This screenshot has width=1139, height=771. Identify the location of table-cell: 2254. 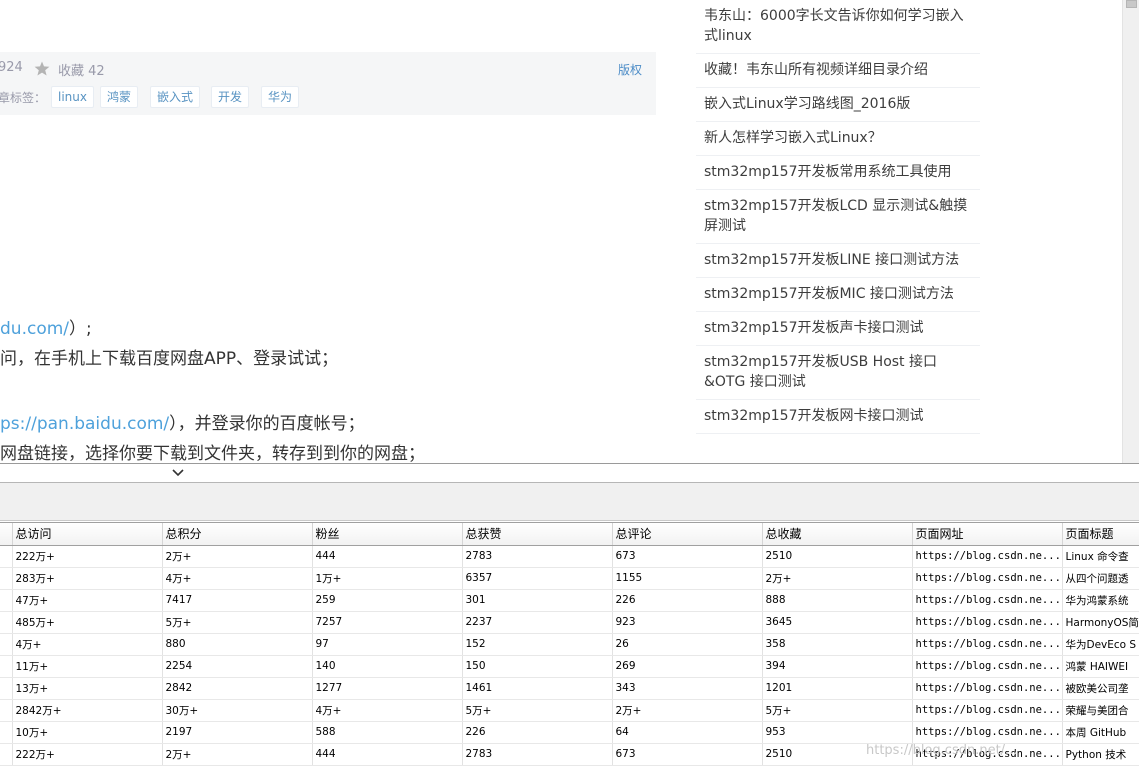
(237, 666).